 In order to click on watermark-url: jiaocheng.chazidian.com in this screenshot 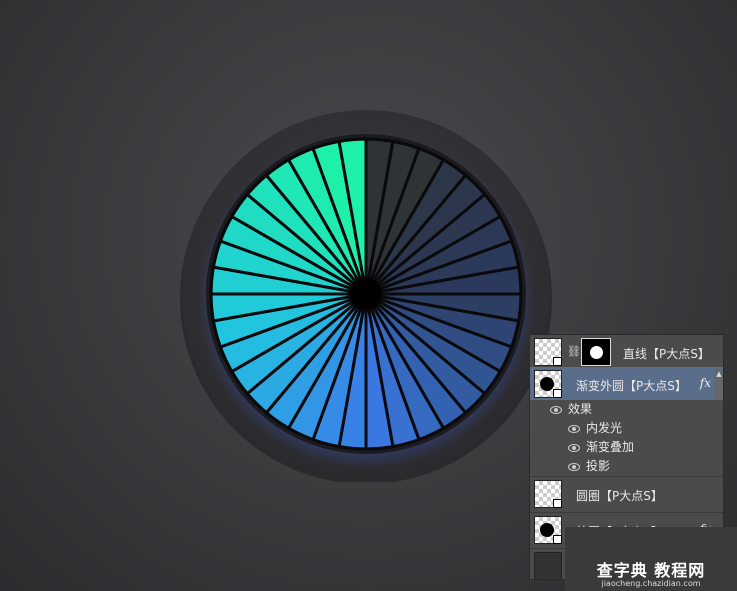, I will do `click(651, 583)`.